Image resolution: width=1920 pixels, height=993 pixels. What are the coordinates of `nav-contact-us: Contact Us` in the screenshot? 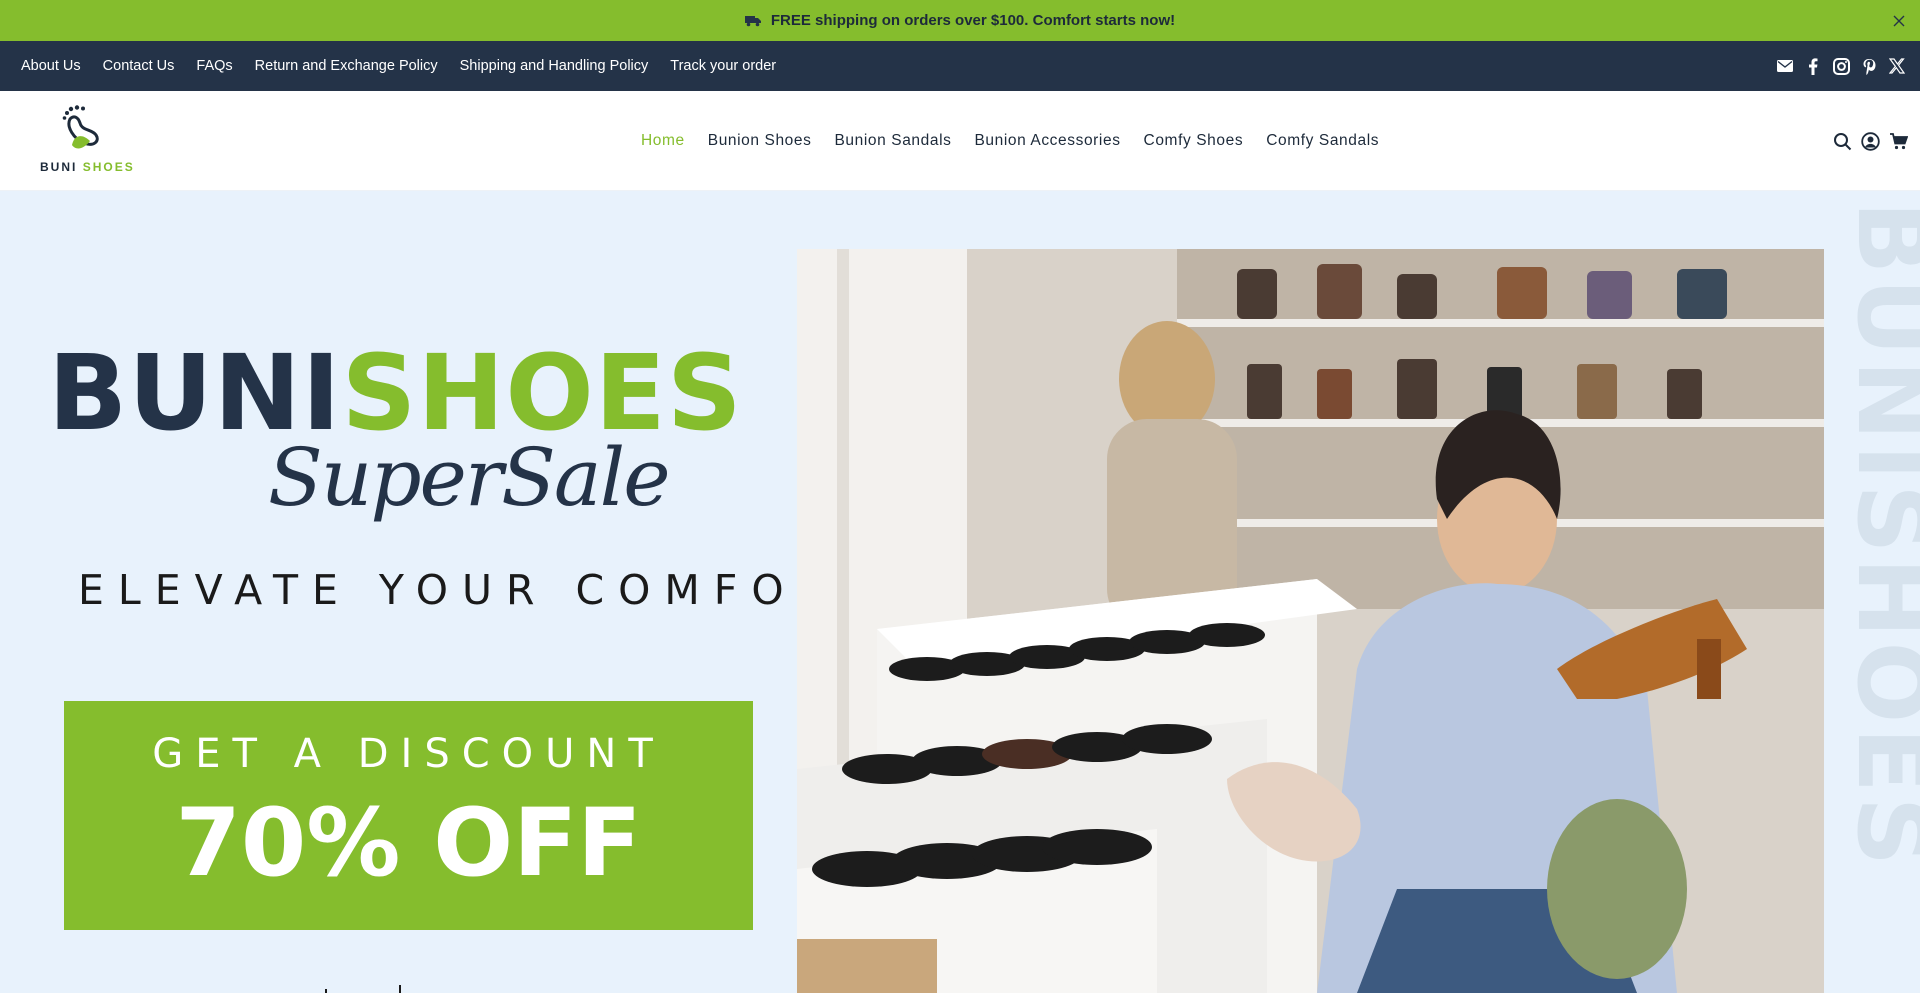 It's located at (139, 66).